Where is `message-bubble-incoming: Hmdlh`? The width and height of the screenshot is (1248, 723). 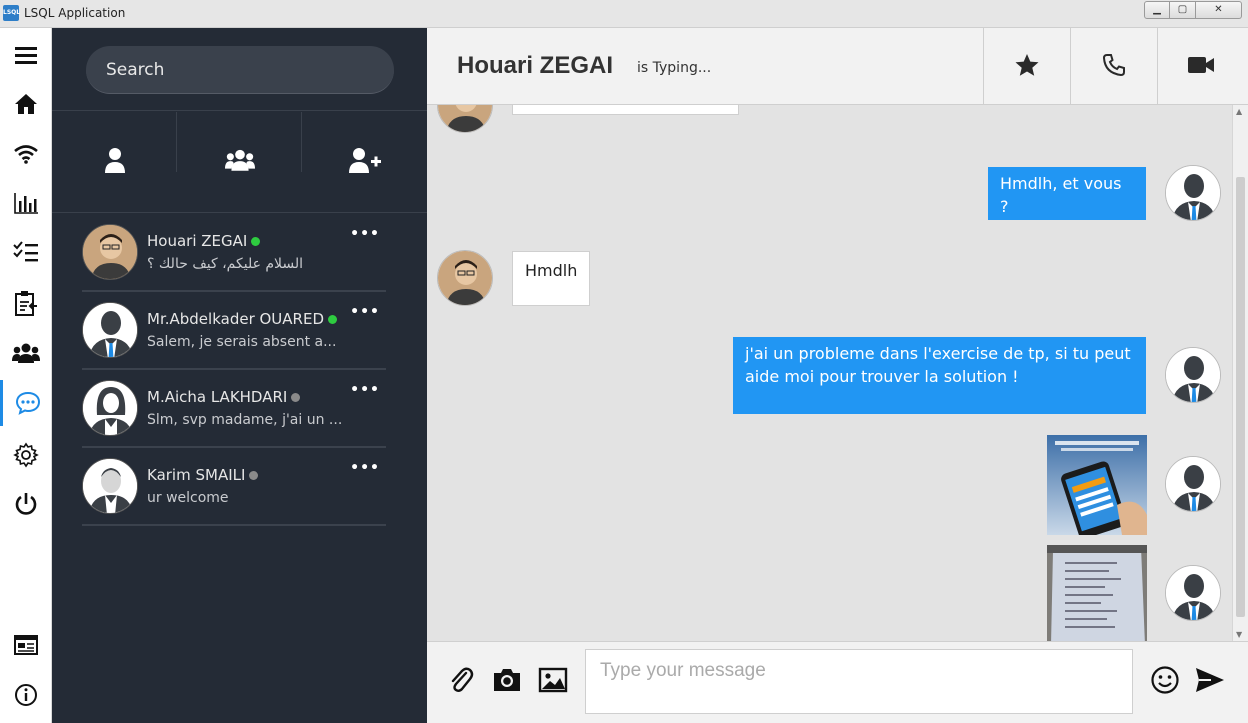
message-bubble-incoming: Hmdlh is located at coordinates (551, 278).